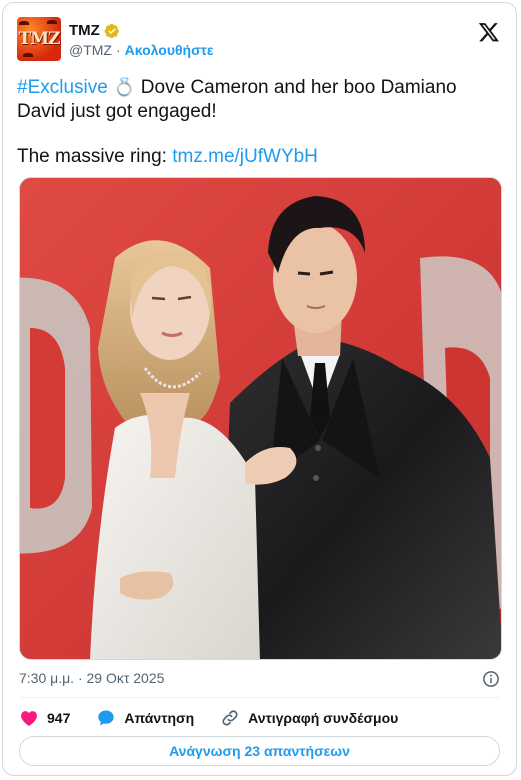  I want to click on verified-badge-icon, so click(111, 30).